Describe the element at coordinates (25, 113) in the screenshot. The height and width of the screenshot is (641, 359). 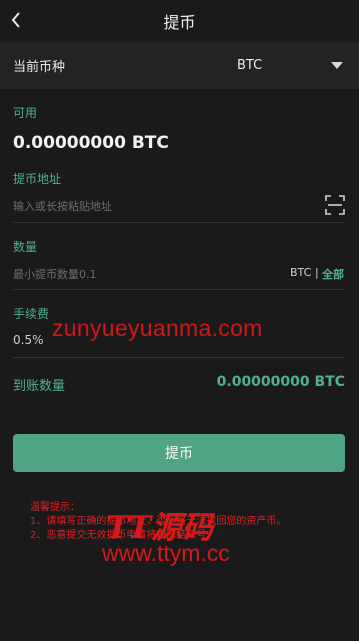
I see `available-label: 可用` at that location.